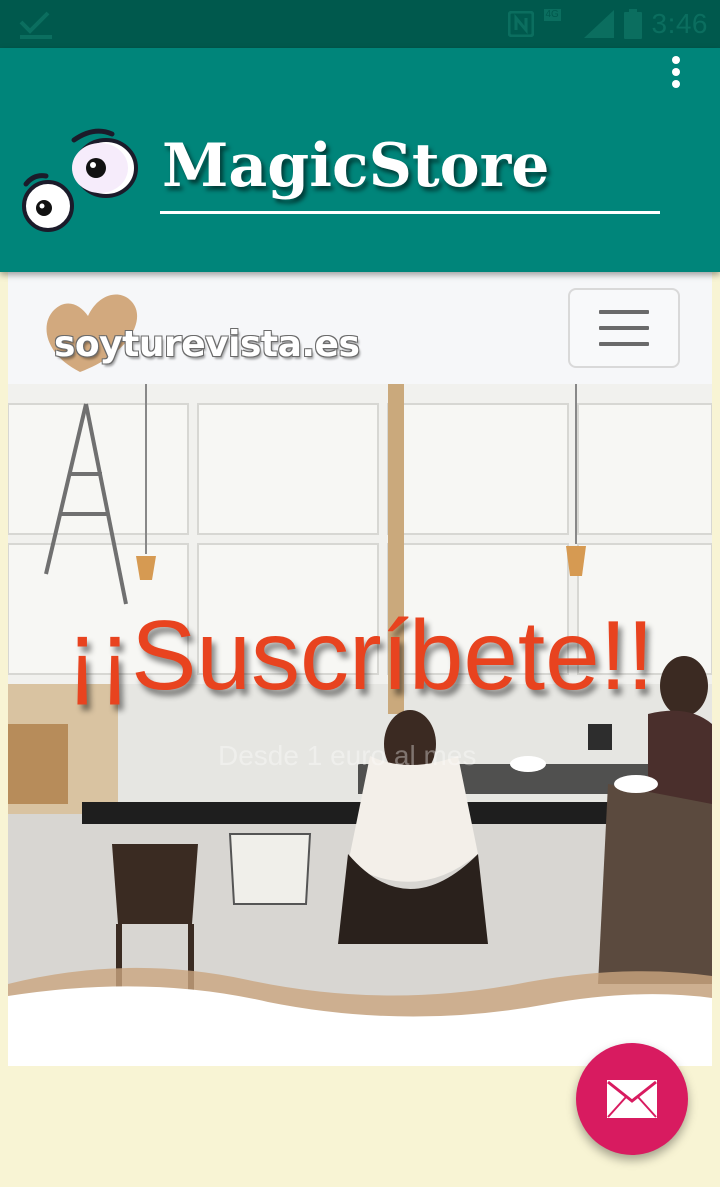 The height and width of the screenshot is (1187, 720). I want to click on site-navbar: soyturevista.es, so click(360, 328).